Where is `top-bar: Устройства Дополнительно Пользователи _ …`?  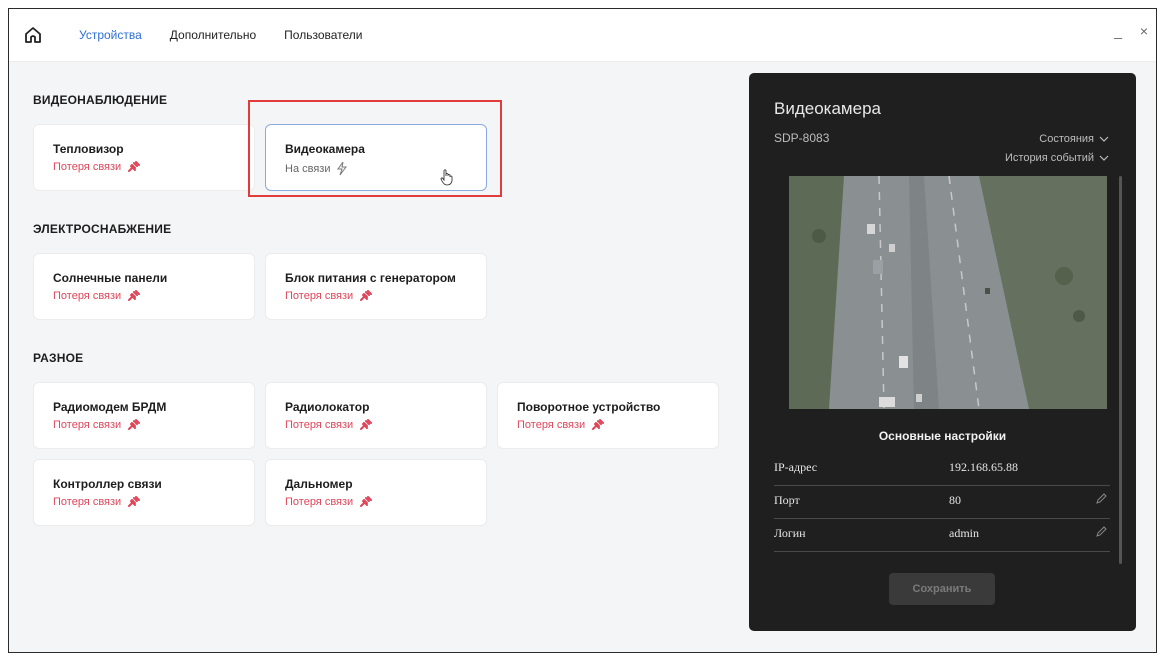 top-bar: Устройства Дополнительно Пользователи _ … is located at coordinates (582, 35).